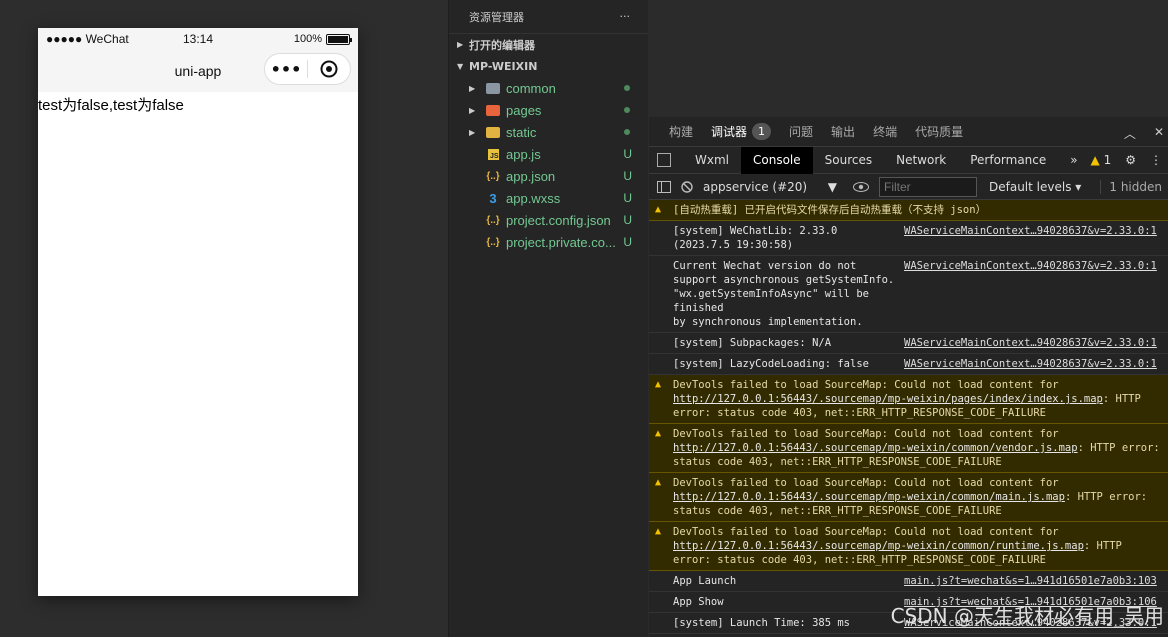 The height and width of the screenshot is (637, 1168). I want to click on tab-debug-1: 调试器 1, so click(741, 131).